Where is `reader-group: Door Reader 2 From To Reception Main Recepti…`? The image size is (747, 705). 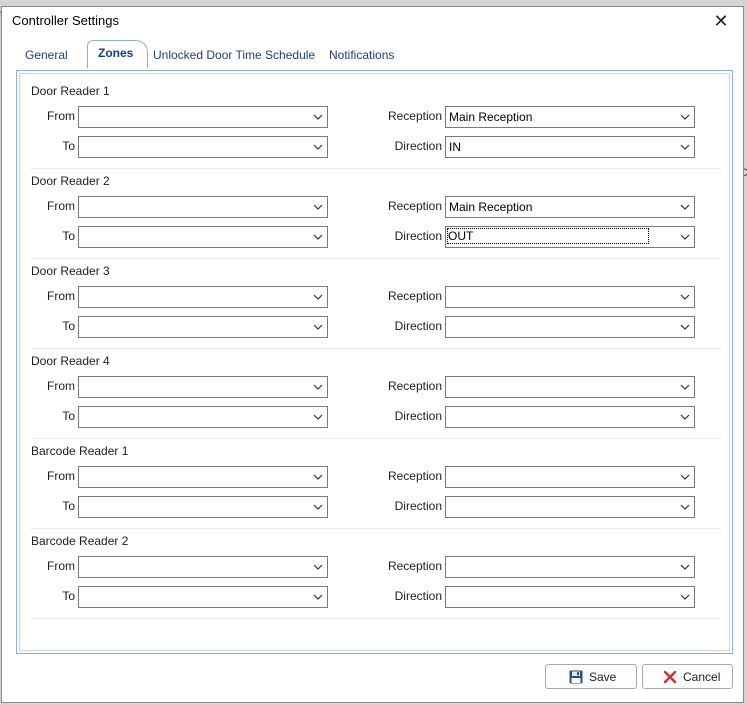 reader-group: Door Reader 2 From To Reception Main Recepti… is located at coordinates (375, 219).